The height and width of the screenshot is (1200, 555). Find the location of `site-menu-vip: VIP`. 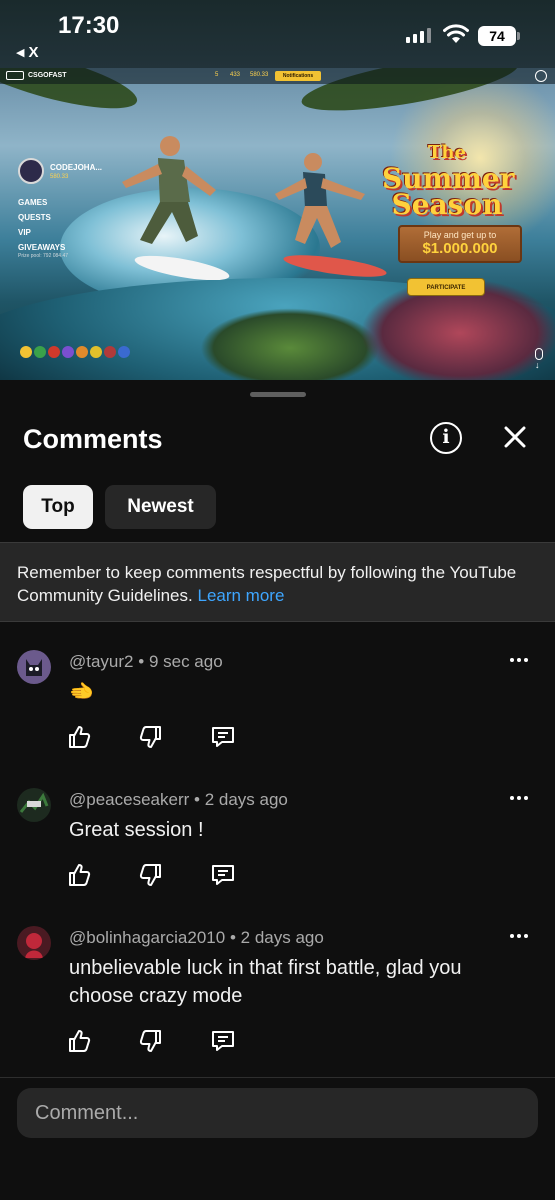

site-menu-vip: VIP is located at coordinates (43, 232).